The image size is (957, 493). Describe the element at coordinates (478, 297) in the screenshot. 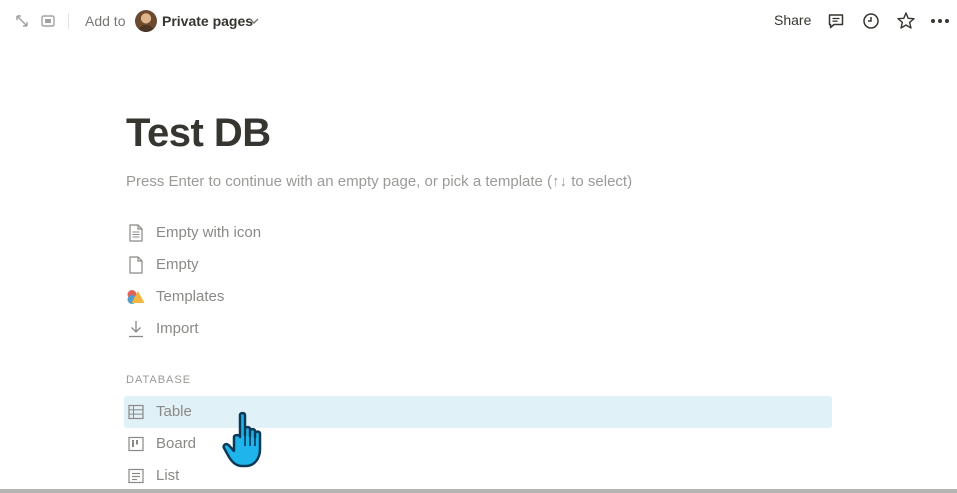

I see `option-templates: Templates` at that location.